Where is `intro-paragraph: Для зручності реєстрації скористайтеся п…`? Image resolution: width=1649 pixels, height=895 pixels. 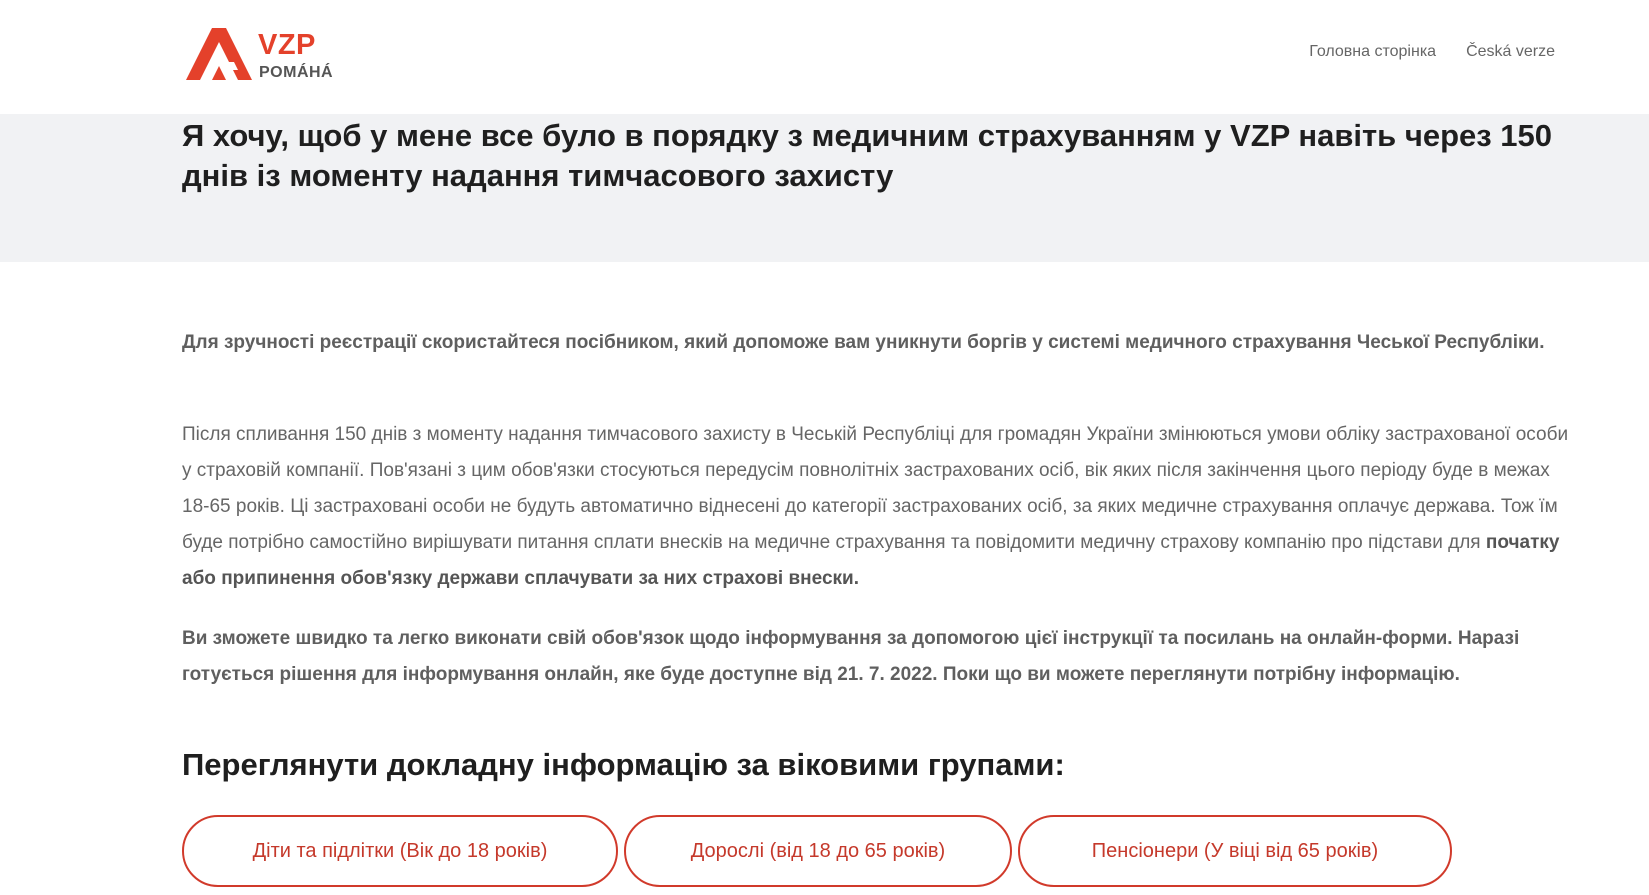 intro-paragraph: Для зручності реєстрації скористайтеся п… is located at coordinates (863, 342).